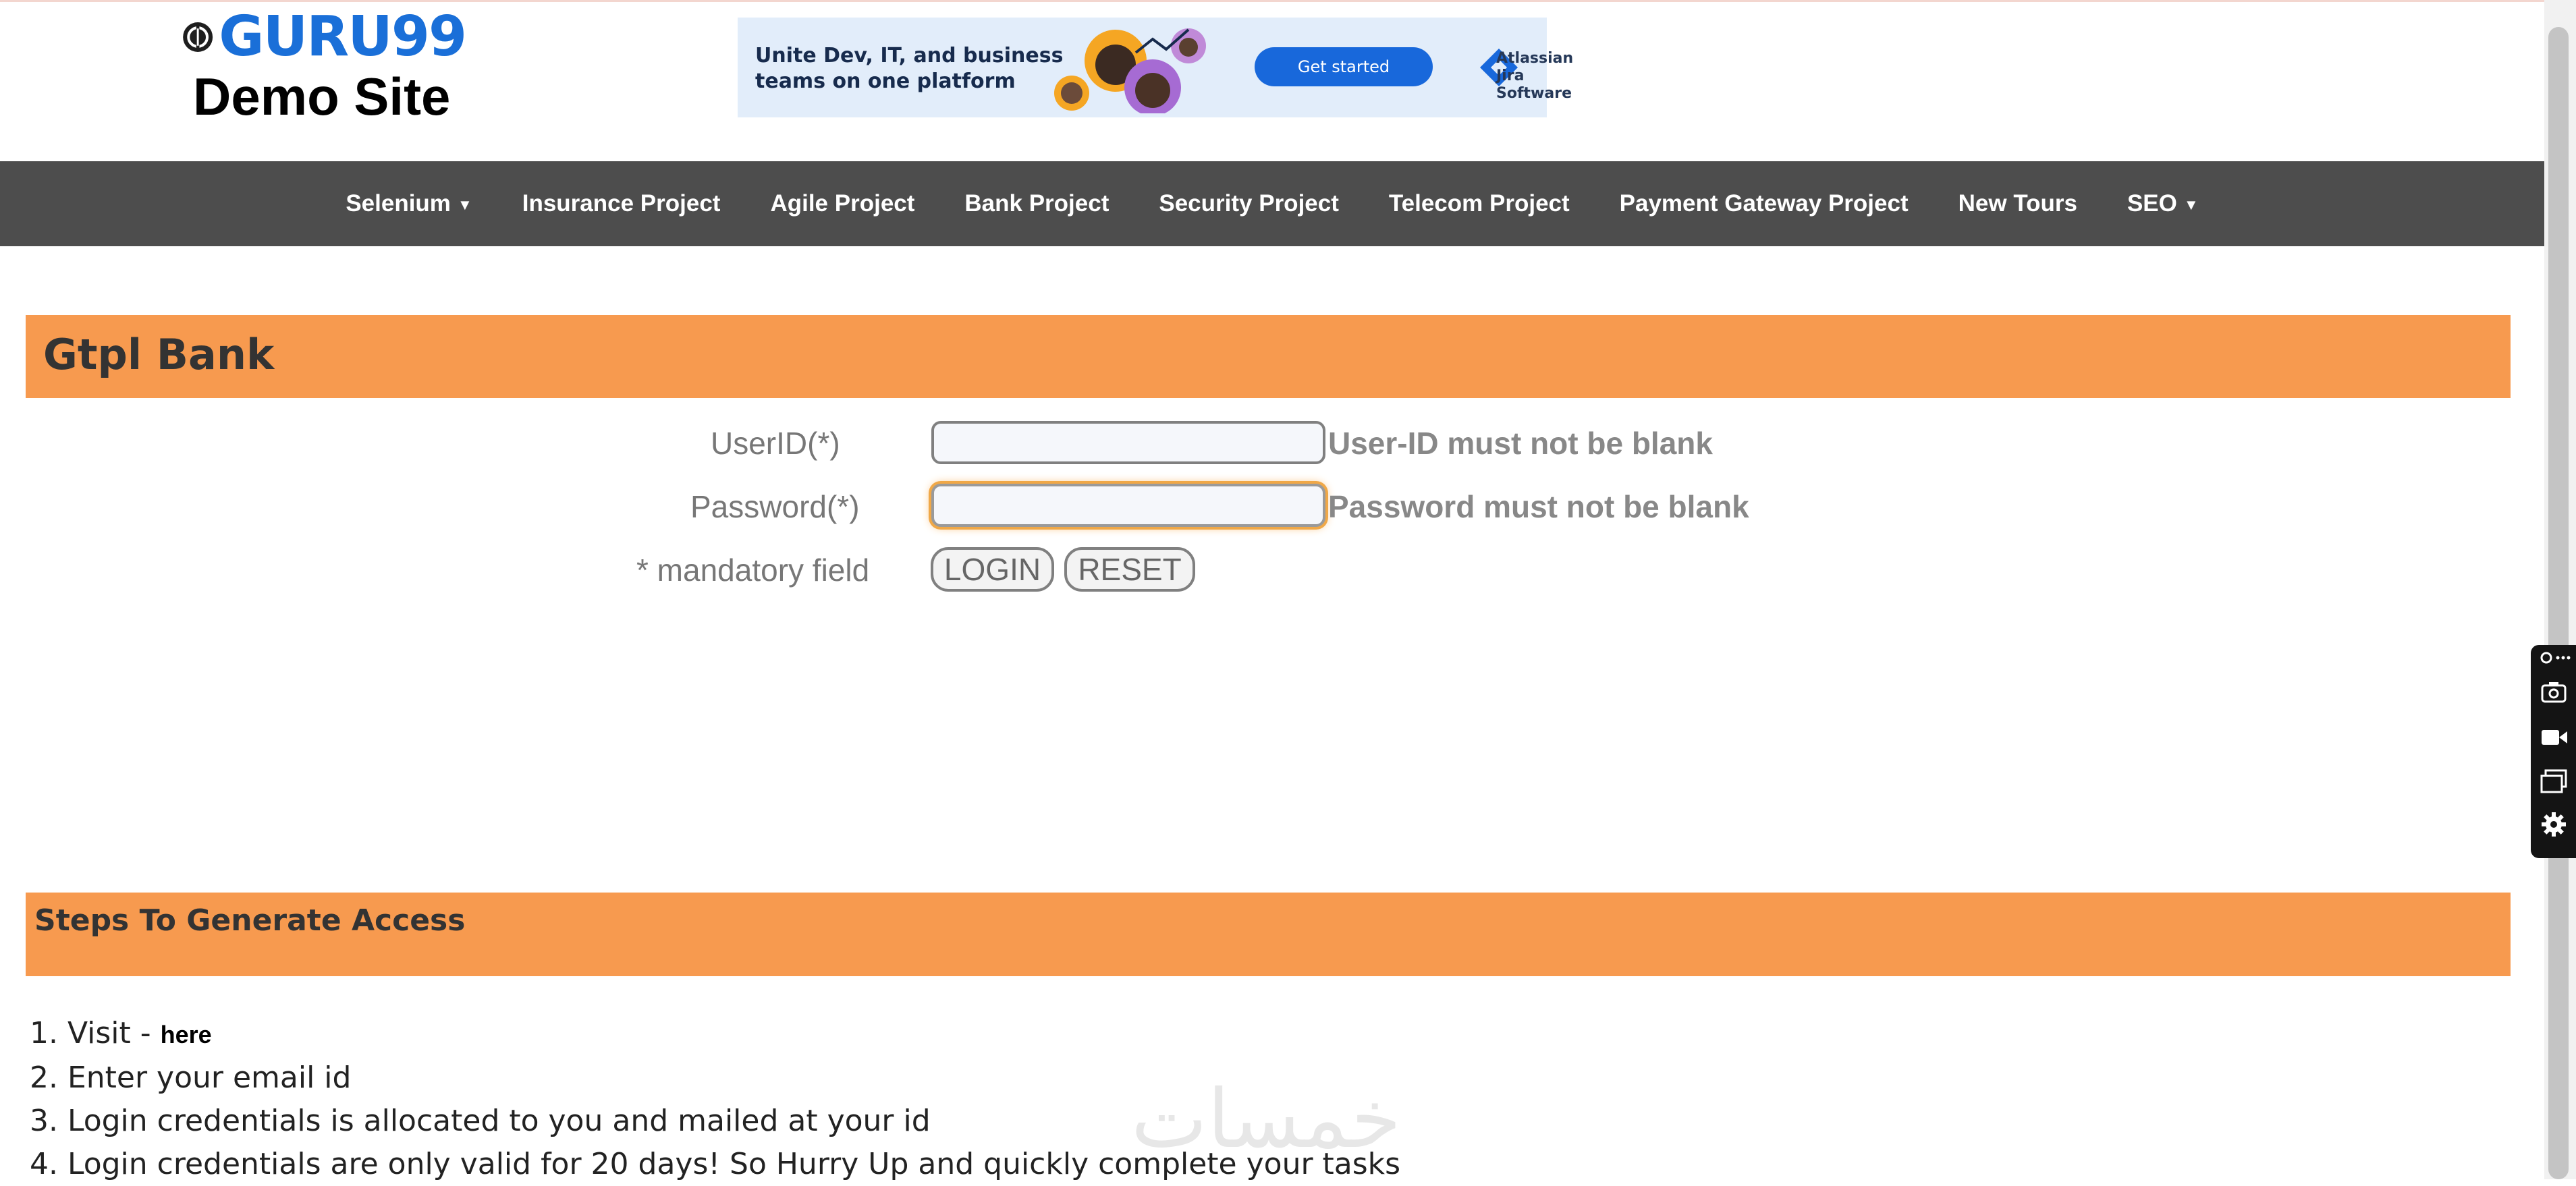 Image resolution: width=2576 pixels, height=1186 pixels. I want to click on guru99-logo-icon, so click(198, 37).